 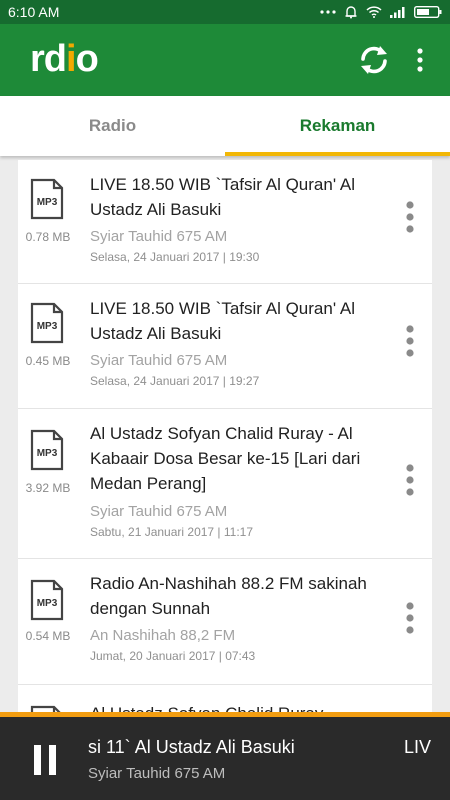 I want to click on pause-icon, so click(x=45, y=760).